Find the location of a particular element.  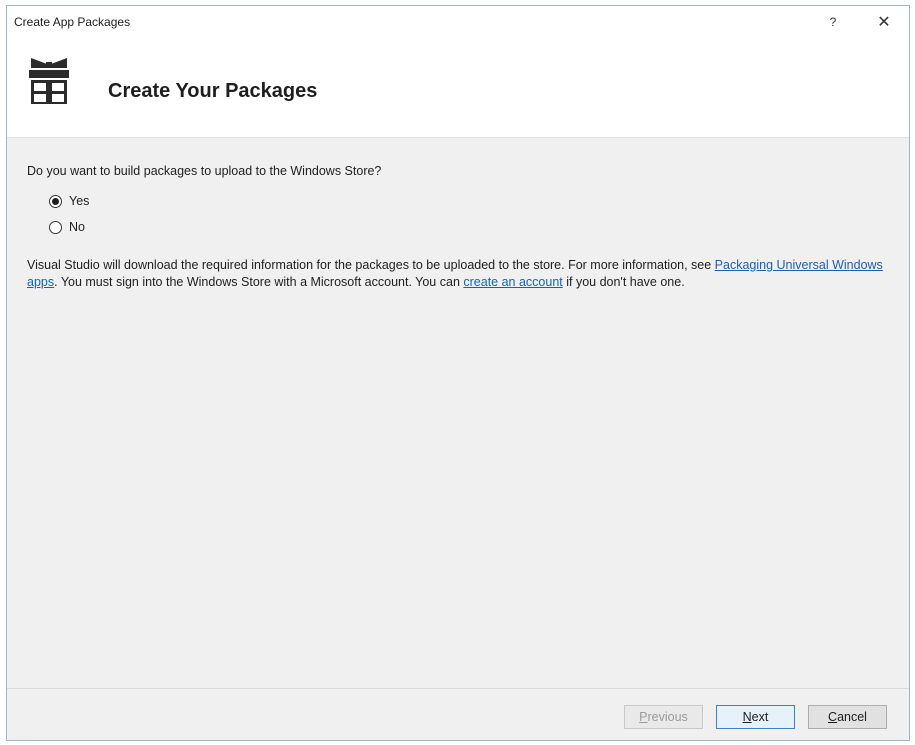

gift-box-icon is located at coordinates (49, 81).